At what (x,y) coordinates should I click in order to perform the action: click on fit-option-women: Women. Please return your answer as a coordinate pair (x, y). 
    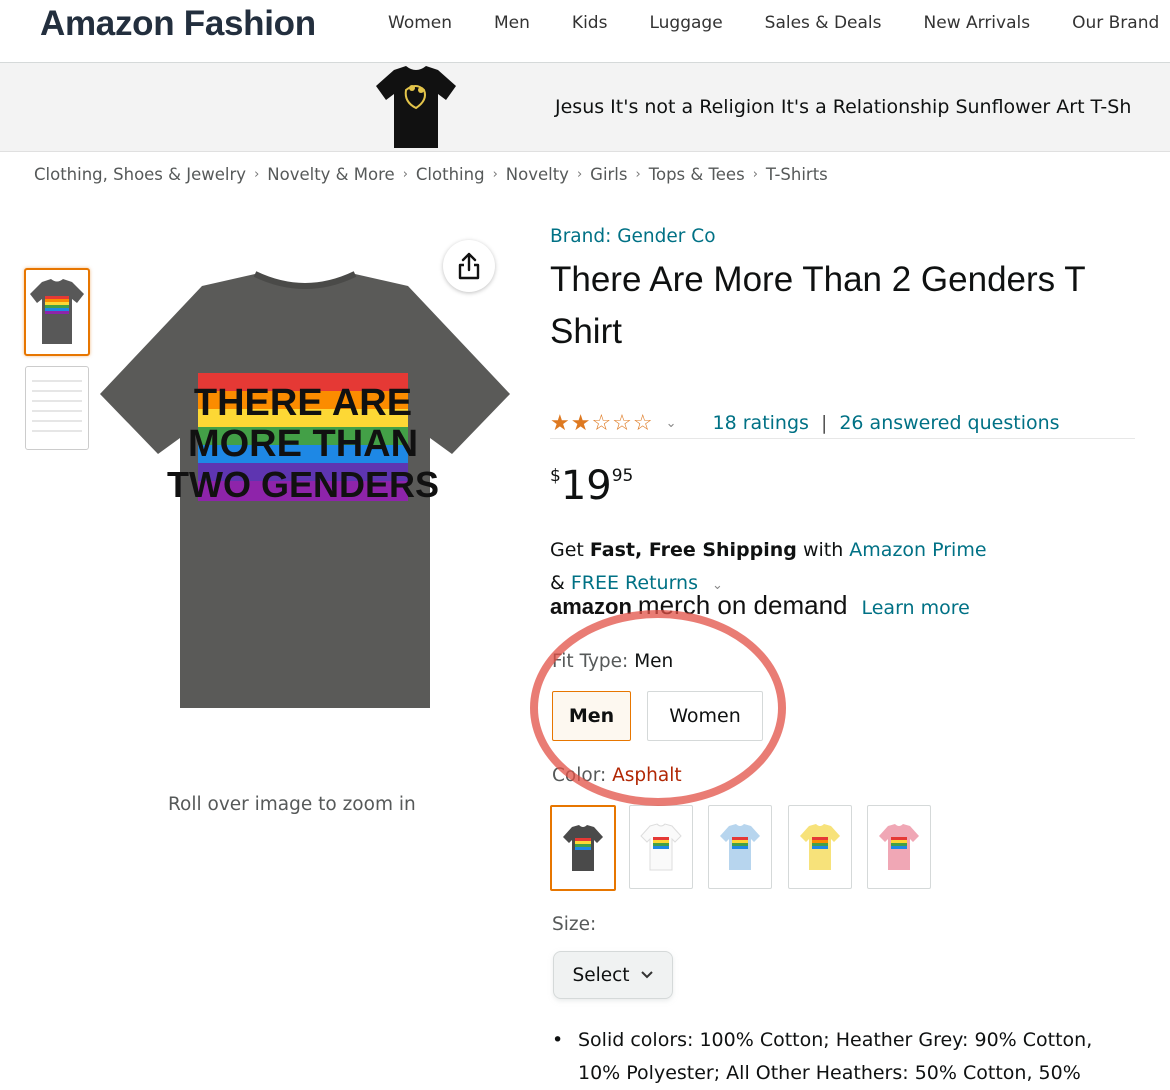
    Looking at the image, I should click on (705, 716).